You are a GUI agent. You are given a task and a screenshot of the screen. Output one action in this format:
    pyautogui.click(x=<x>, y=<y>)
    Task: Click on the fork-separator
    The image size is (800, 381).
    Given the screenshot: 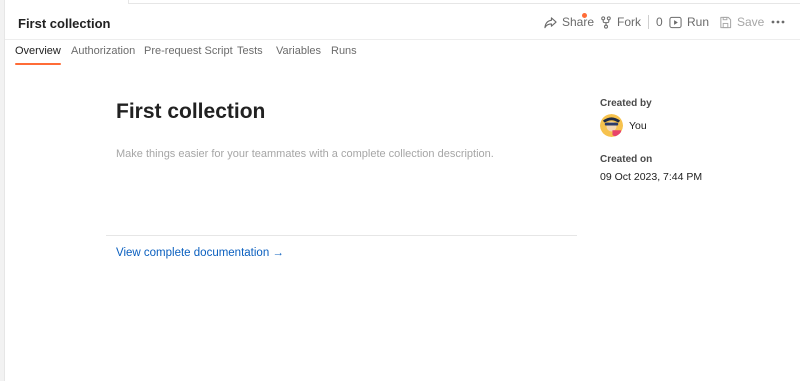 What is the action you would take?
    pyautogui.click(x=648, y=22)
    